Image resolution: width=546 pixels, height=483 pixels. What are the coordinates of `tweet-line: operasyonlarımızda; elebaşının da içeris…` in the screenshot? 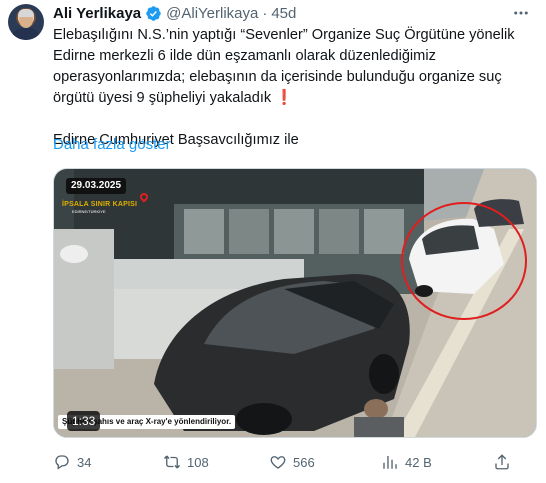 It's located at (277, 77).